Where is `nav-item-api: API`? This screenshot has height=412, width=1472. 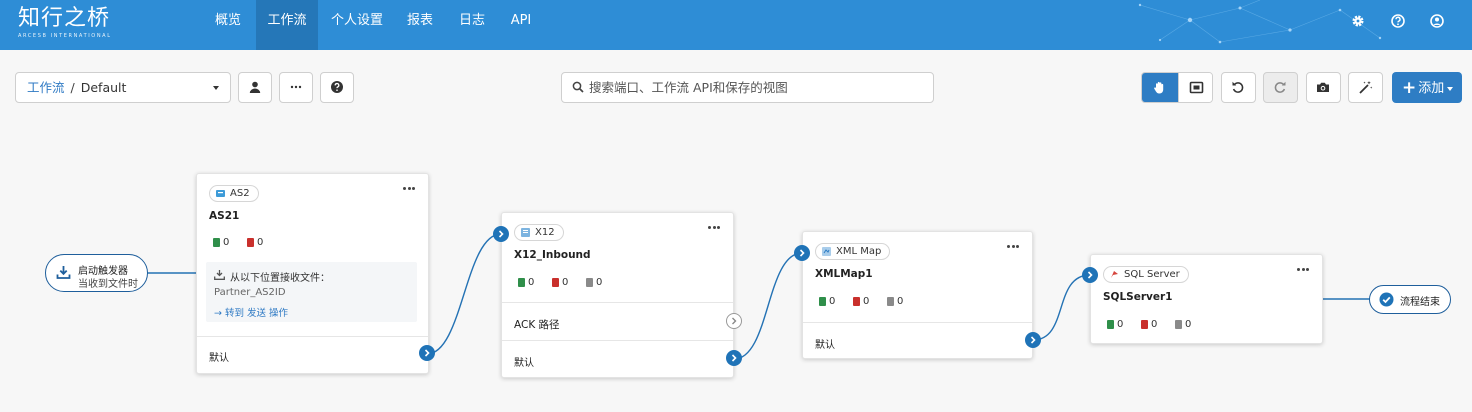
nav-item-api: API is located at coordinates (521, 25).